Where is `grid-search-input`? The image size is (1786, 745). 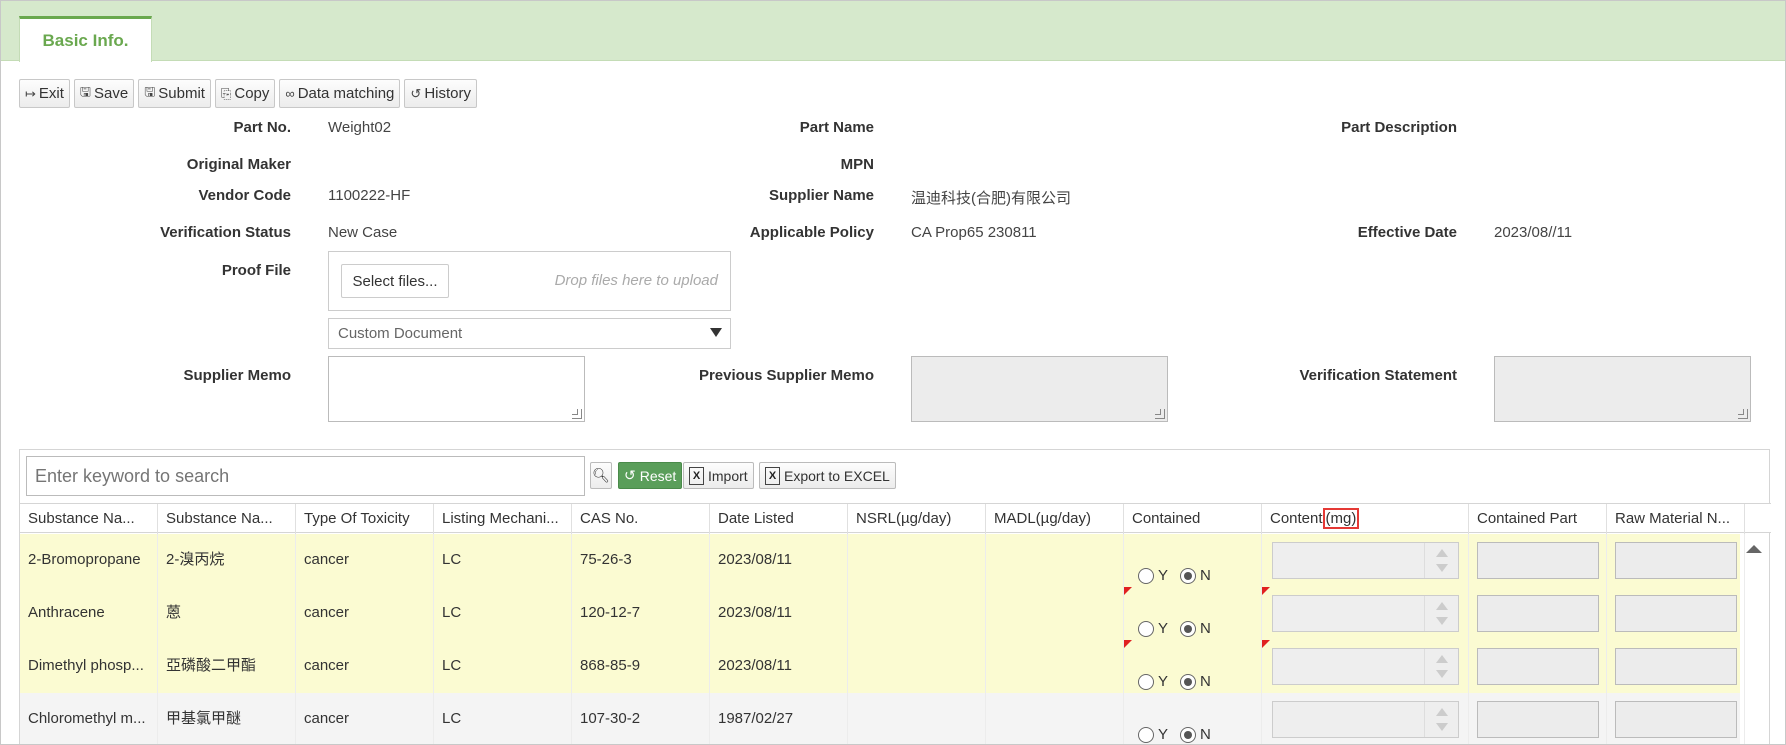
grid-search-input is located at coordinates (305, 476).